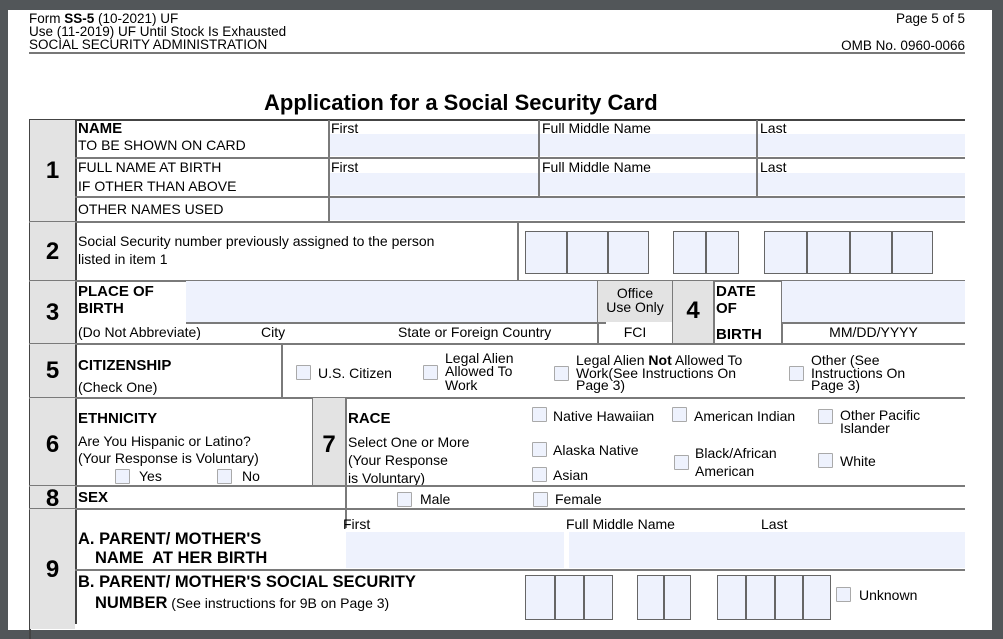  I want to click on other-citizenship-line3: Page 3), so click(836, 385).